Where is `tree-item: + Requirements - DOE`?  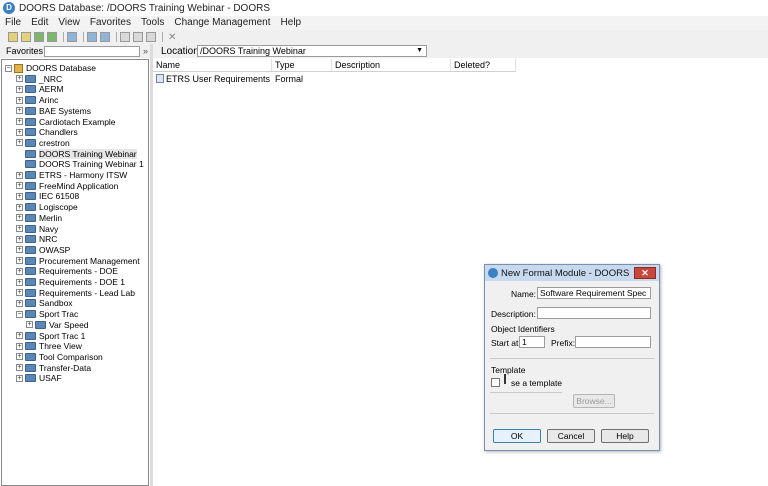
tree-item: + Requirements - DOE is located at coordinates (67, 271).